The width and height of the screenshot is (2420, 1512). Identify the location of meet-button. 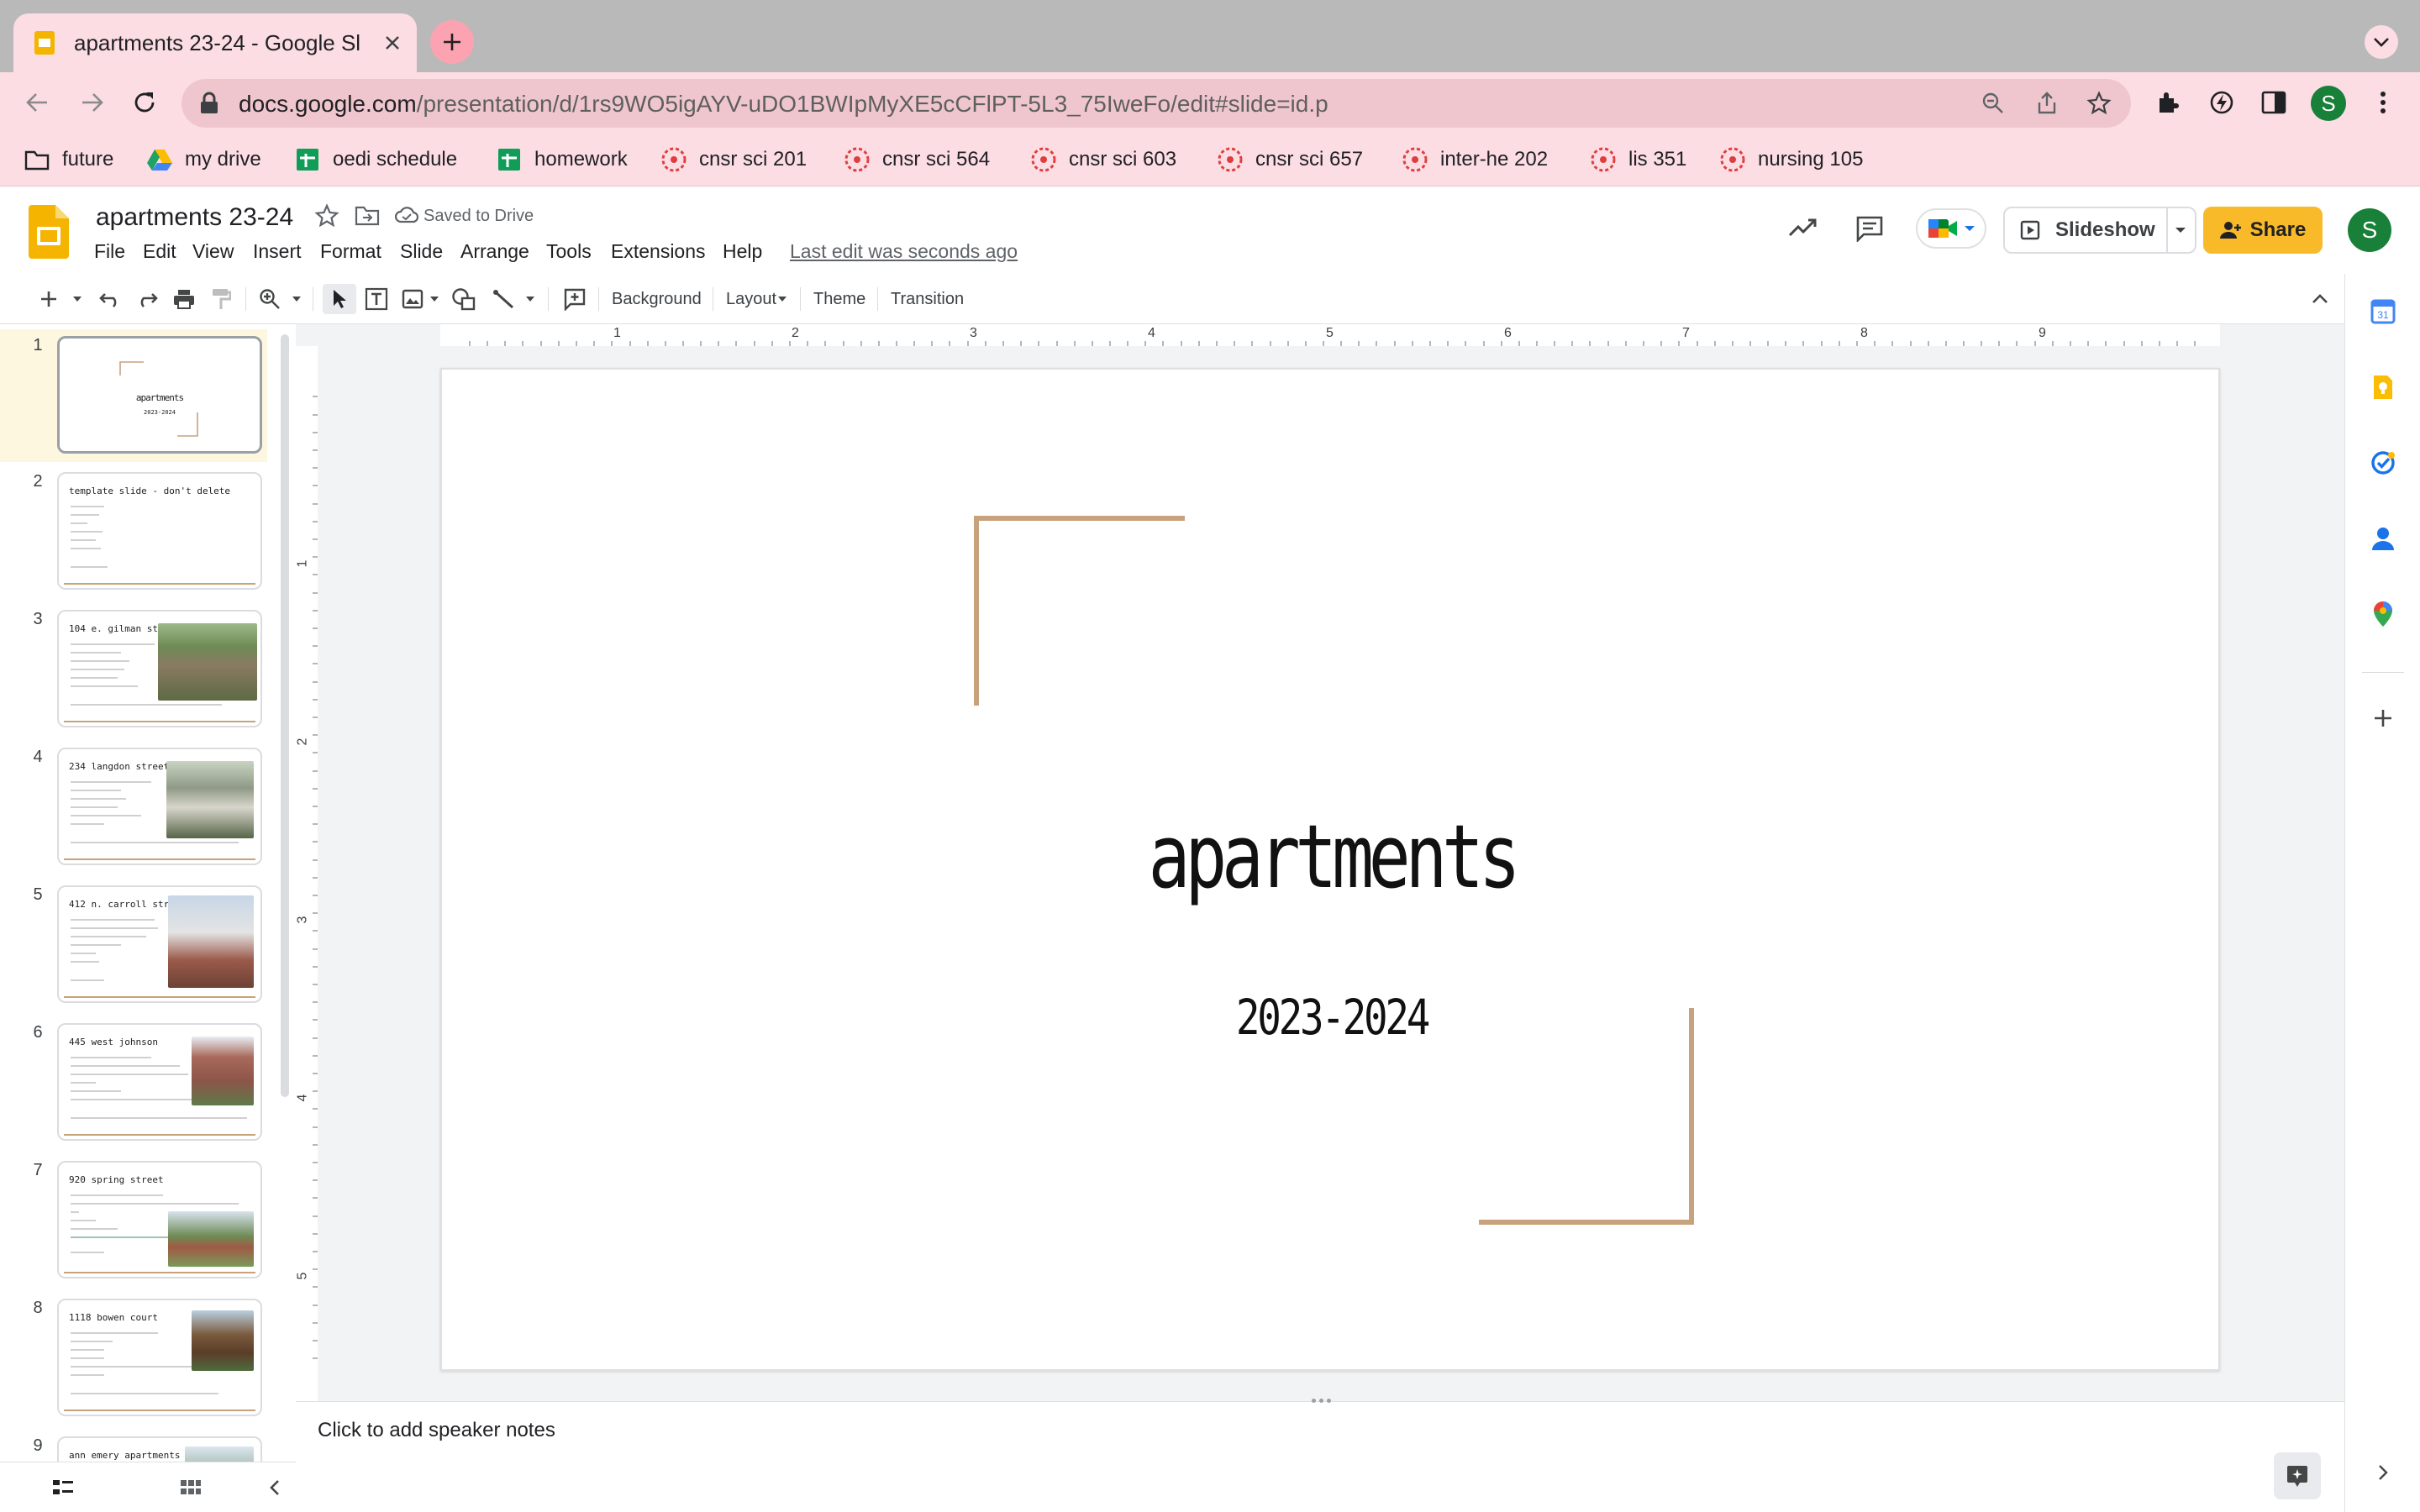
(1951, 228).